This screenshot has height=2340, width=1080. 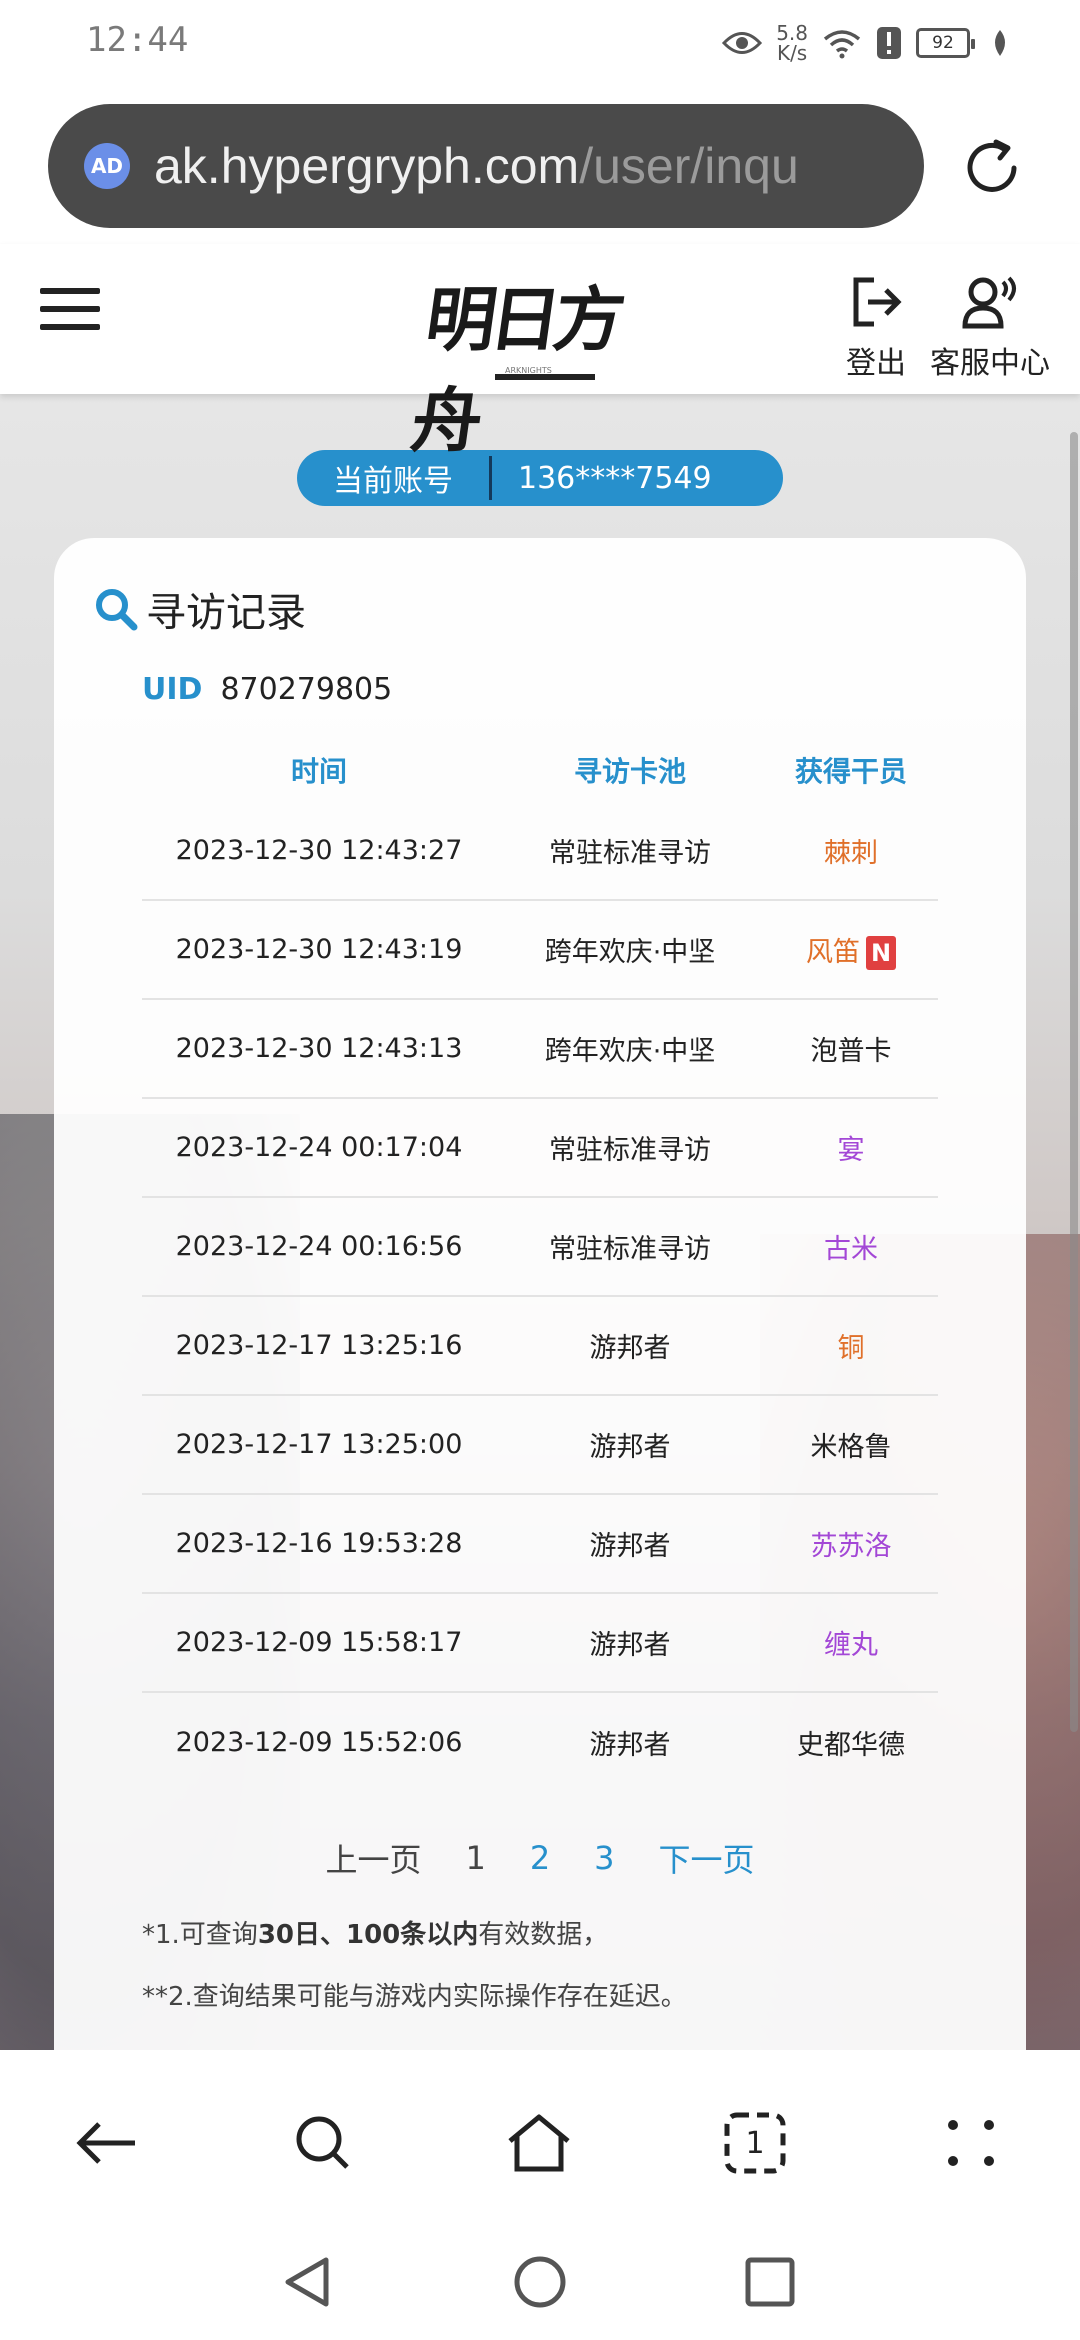 I want to click on page-2-button: 2, so click(x=540, y=1858).